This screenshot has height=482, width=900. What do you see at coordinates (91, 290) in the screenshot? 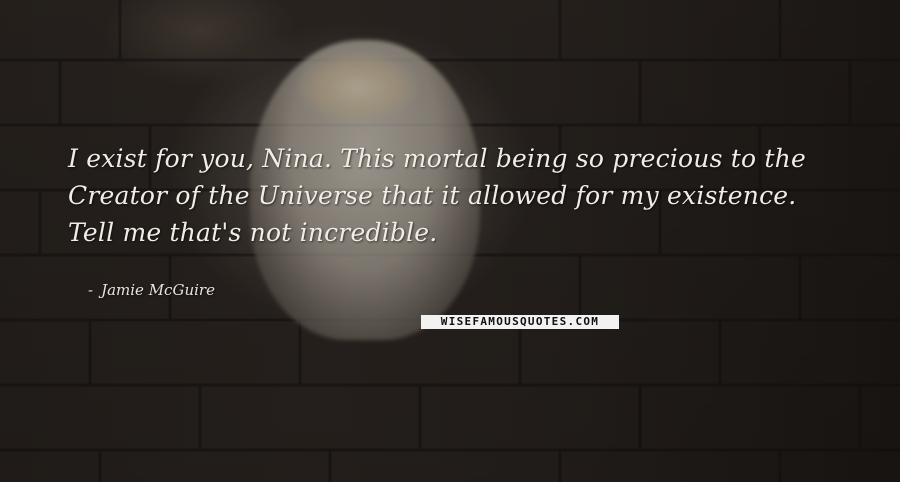
I see `author-dash: -` at bounding box center [91, 290].